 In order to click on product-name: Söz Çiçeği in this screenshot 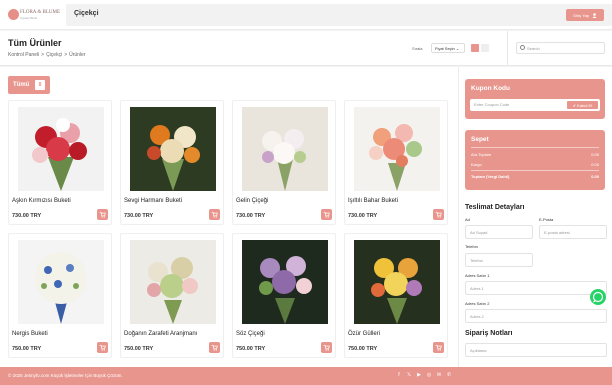, I will do `click(250, 334)`.